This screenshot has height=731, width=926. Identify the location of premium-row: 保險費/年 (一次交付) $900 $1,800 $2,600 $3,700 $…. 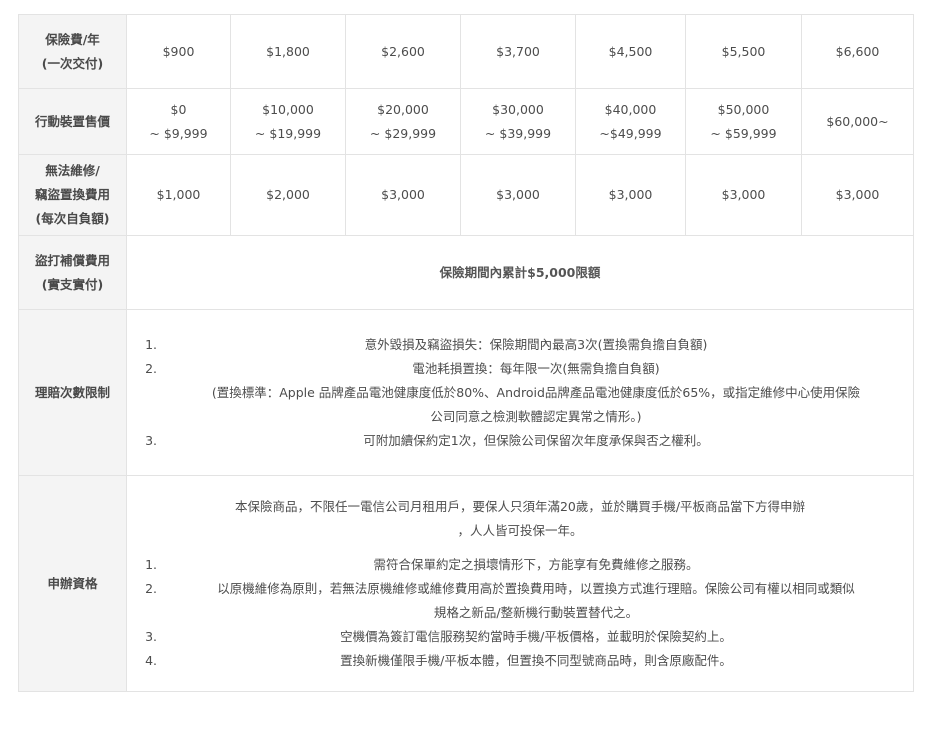
(466, 51).